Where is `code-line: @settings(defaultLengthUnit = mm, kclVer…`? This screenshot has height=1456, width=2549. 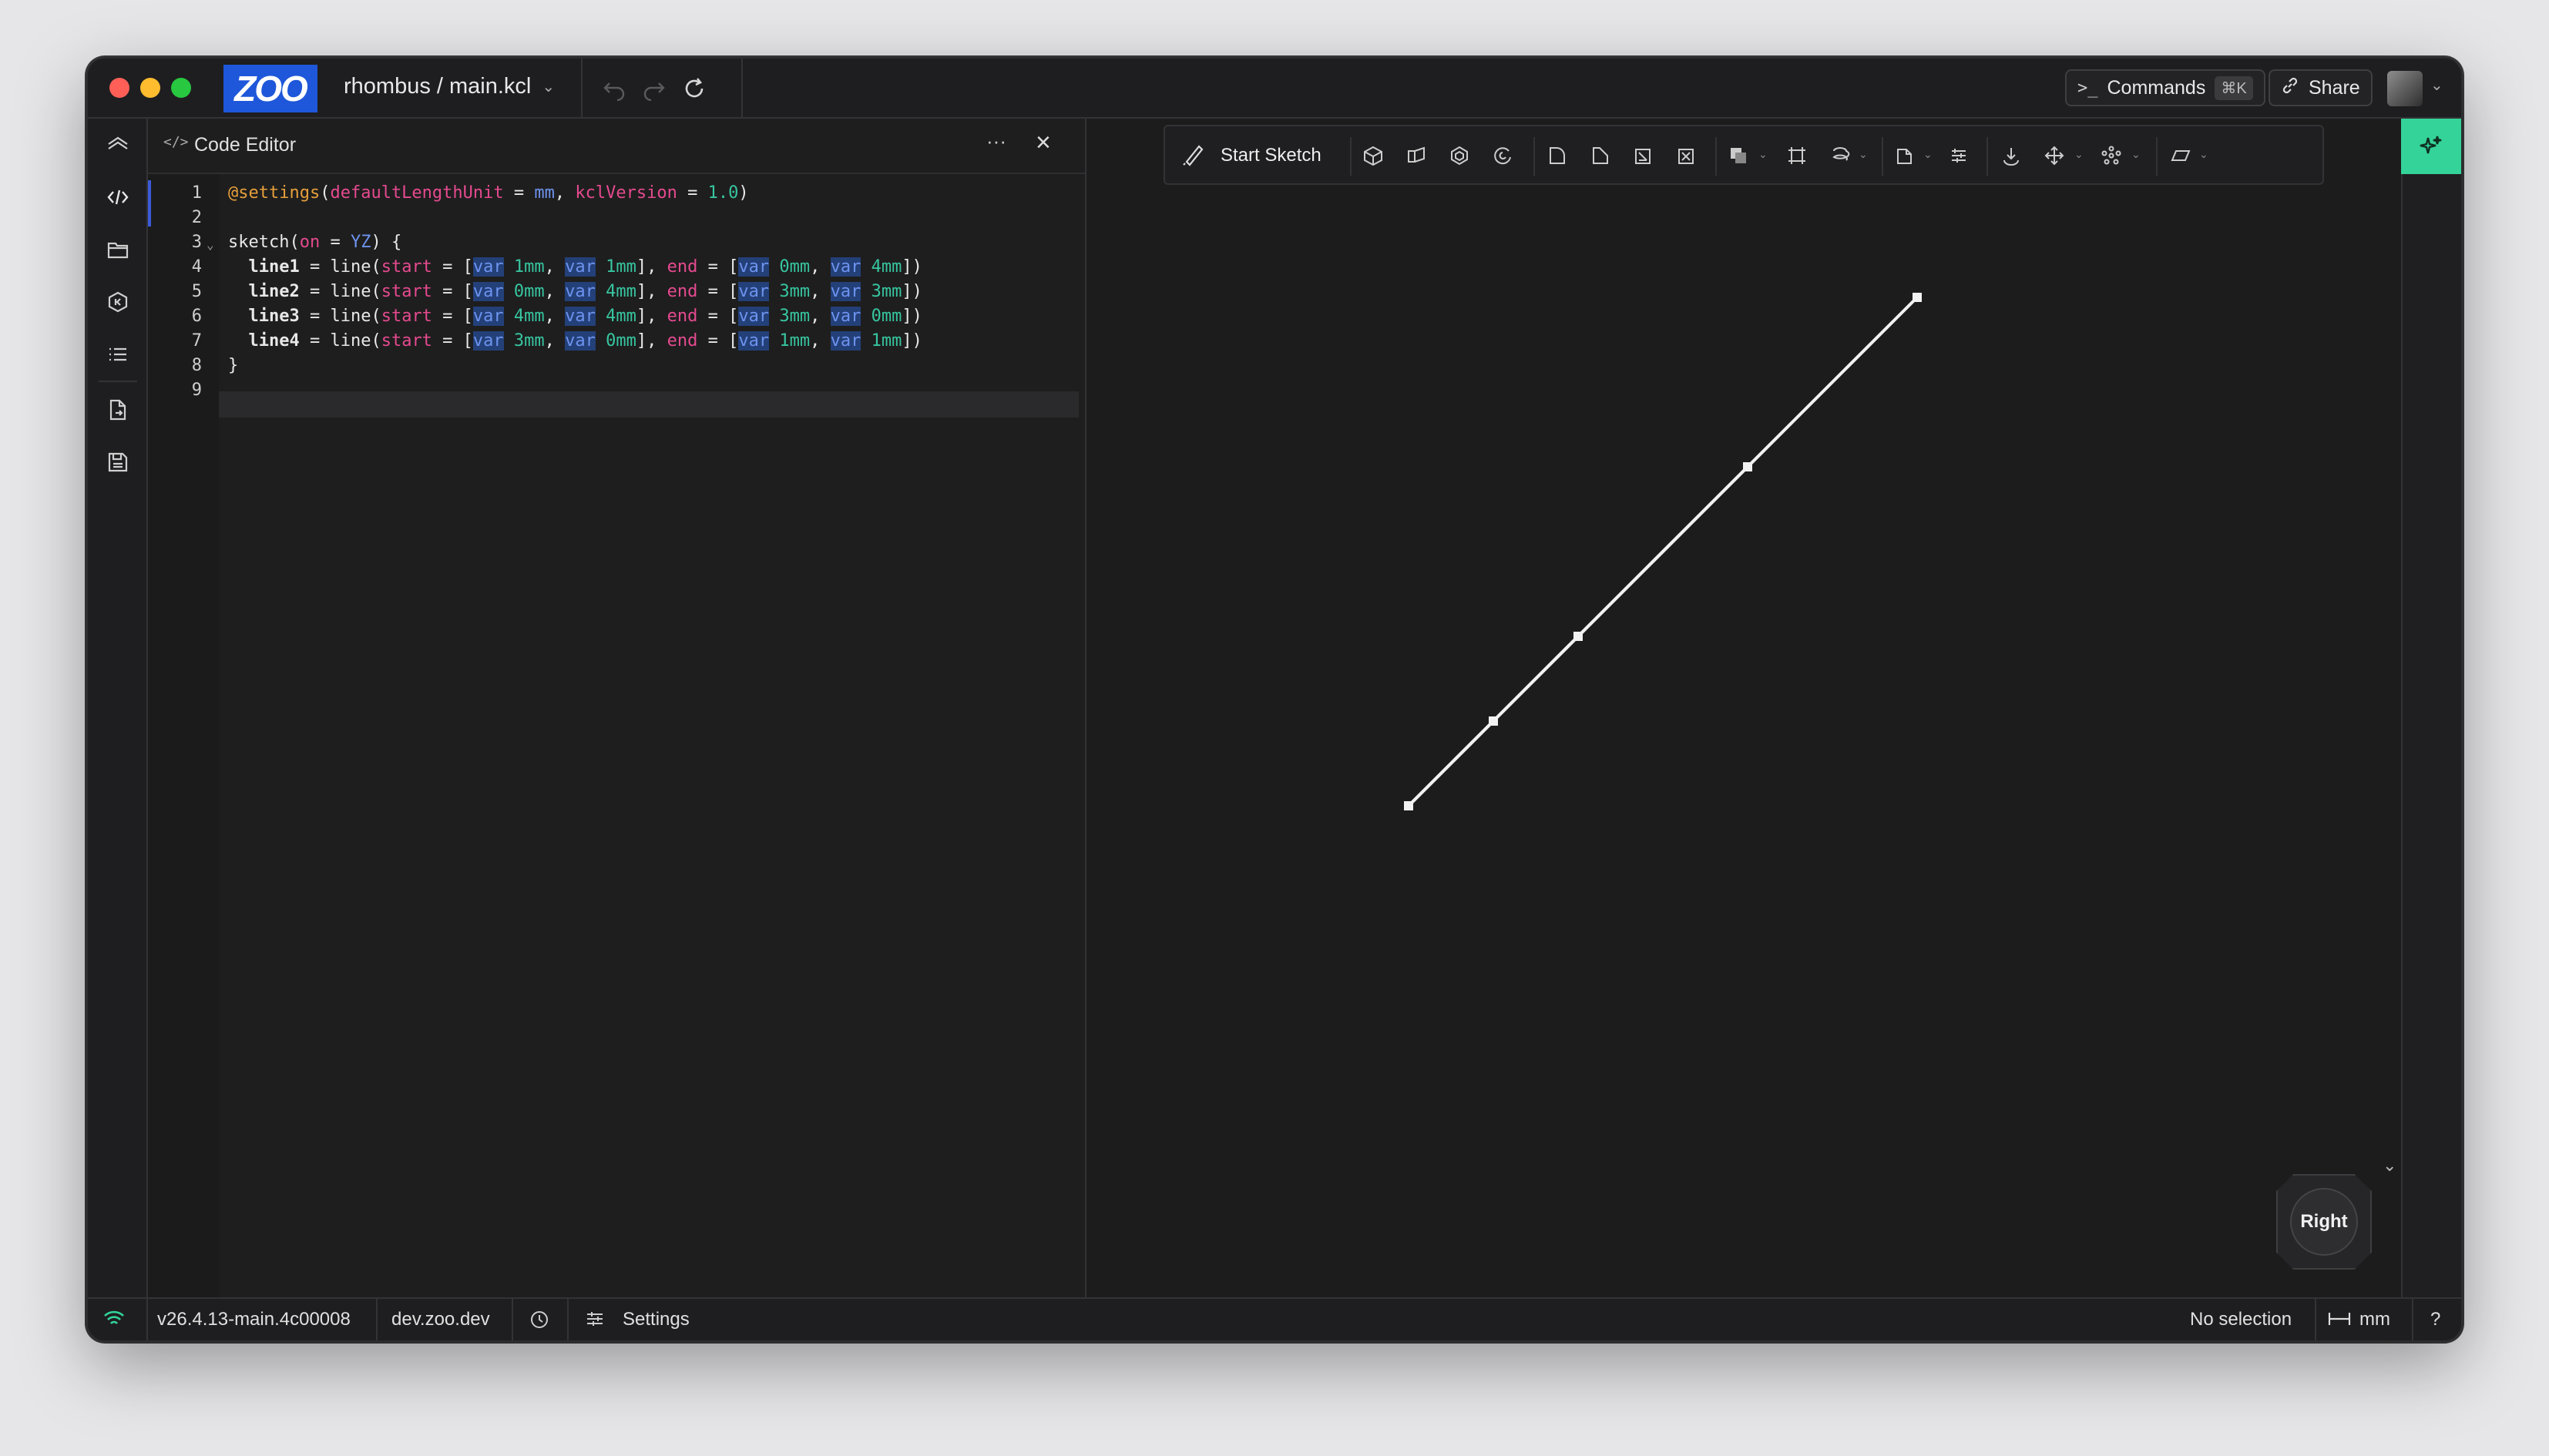 code-line: @settings(defaultLengthUnit = mm, kclVer… is located at coordinates (489, 193).